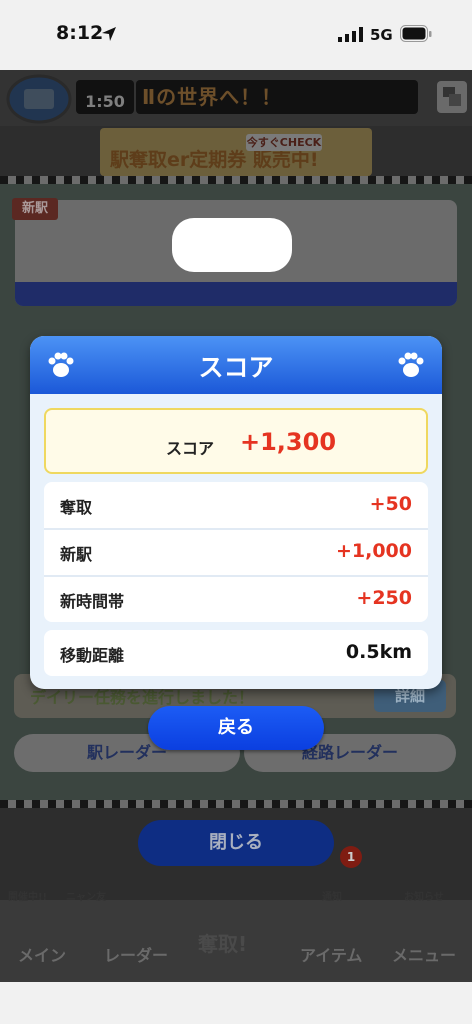 This screenshot has width=472, height=1024. Describe the element at coordinates (350, 34) in the screenshot. I see `signal-icon` at that location.